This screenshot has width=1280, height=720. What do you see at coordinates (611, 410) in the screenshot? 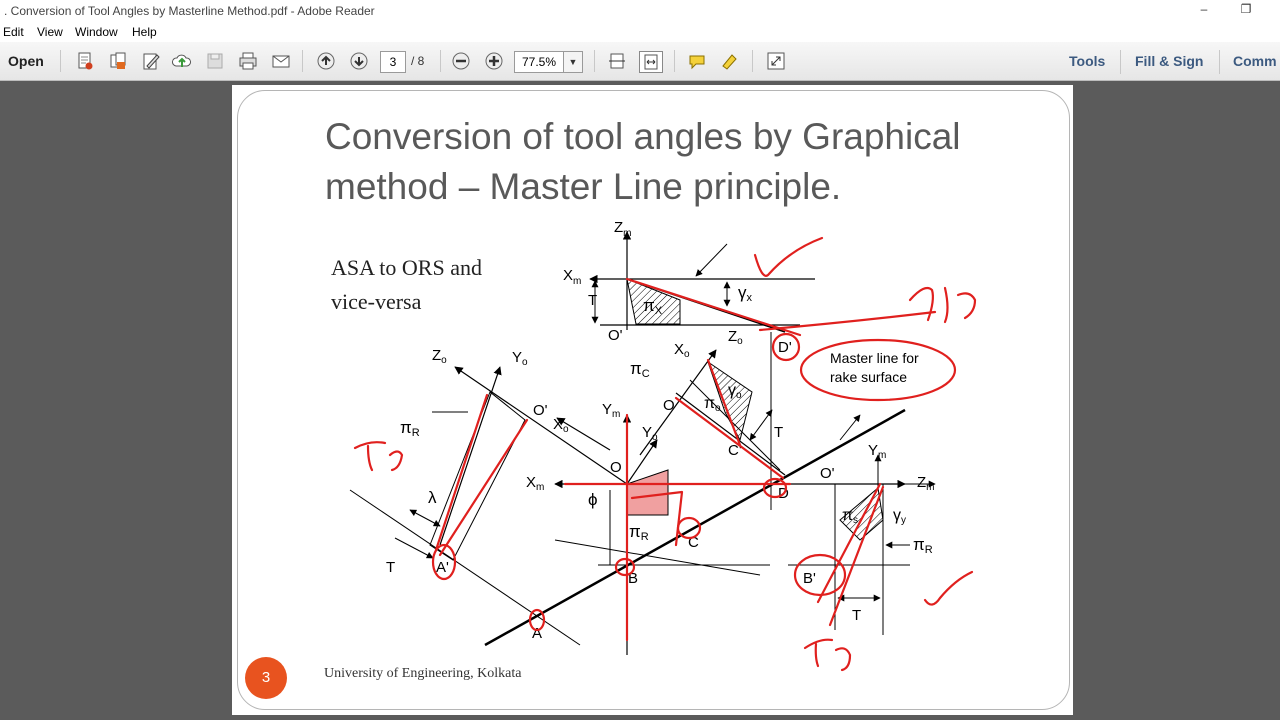
I see `label-ym-mid: Ym` at bounding box center [611, 410].